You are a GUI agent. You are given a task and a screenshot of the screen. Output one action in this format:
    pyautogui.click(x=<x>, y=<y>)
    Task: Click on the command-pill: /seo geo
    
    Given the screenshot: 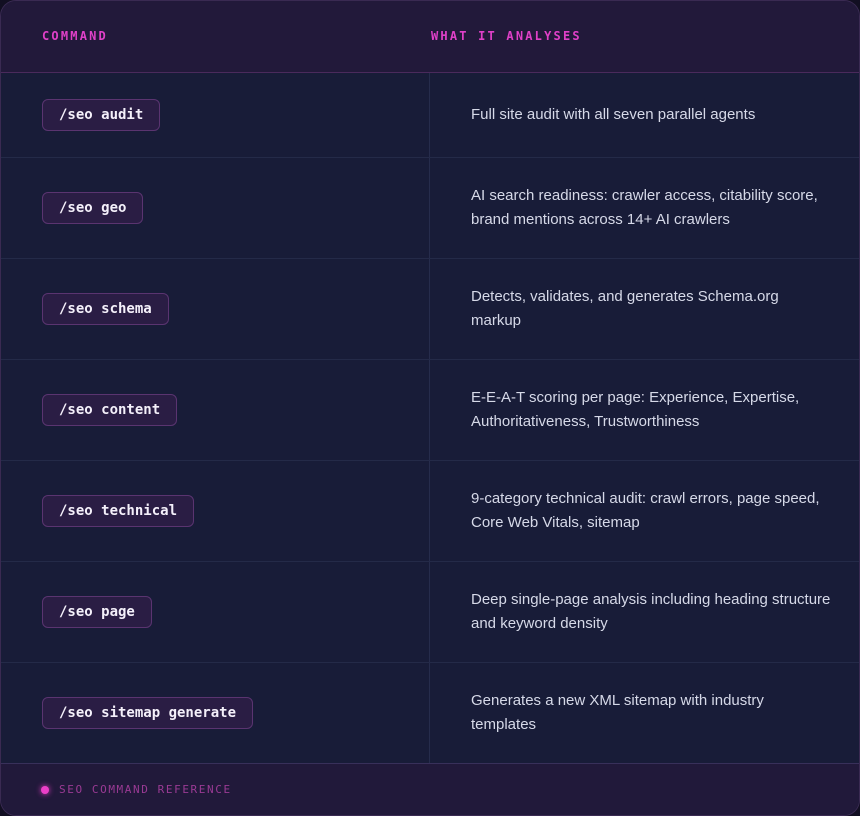 What is the action you would take?
    pyautogui.click(x=93, y=208)
    